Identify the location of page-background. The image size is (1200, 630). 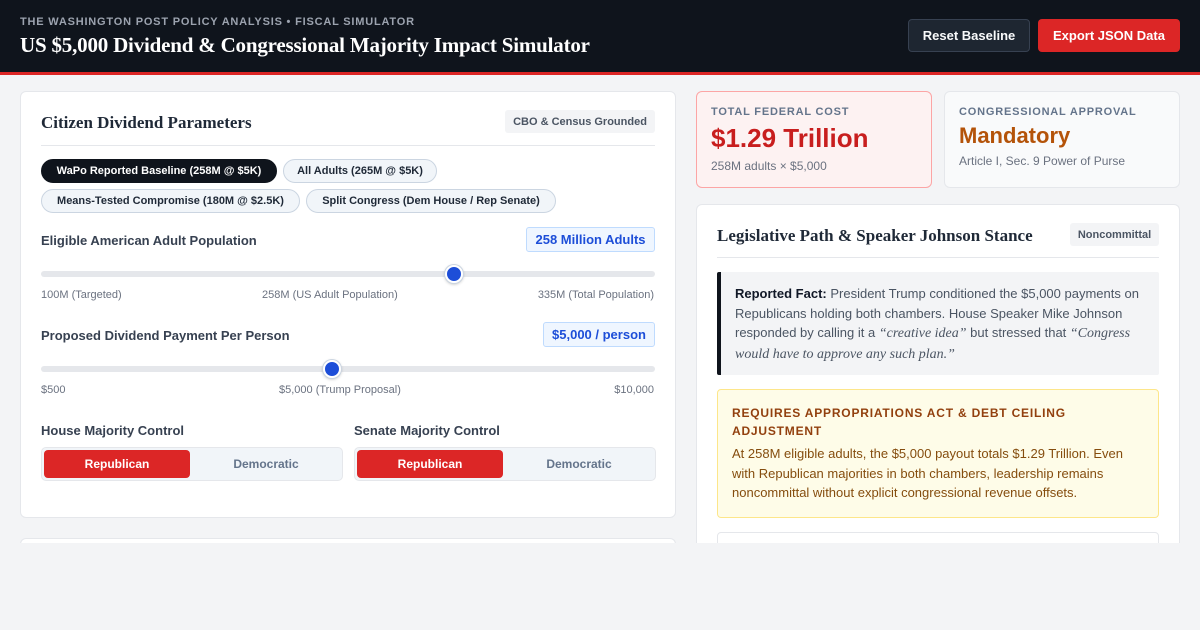
(600, 586).